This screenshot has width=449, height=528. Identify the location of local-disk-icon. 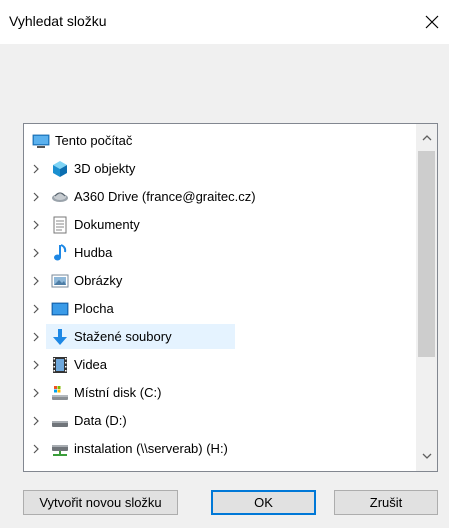
(60, 393).